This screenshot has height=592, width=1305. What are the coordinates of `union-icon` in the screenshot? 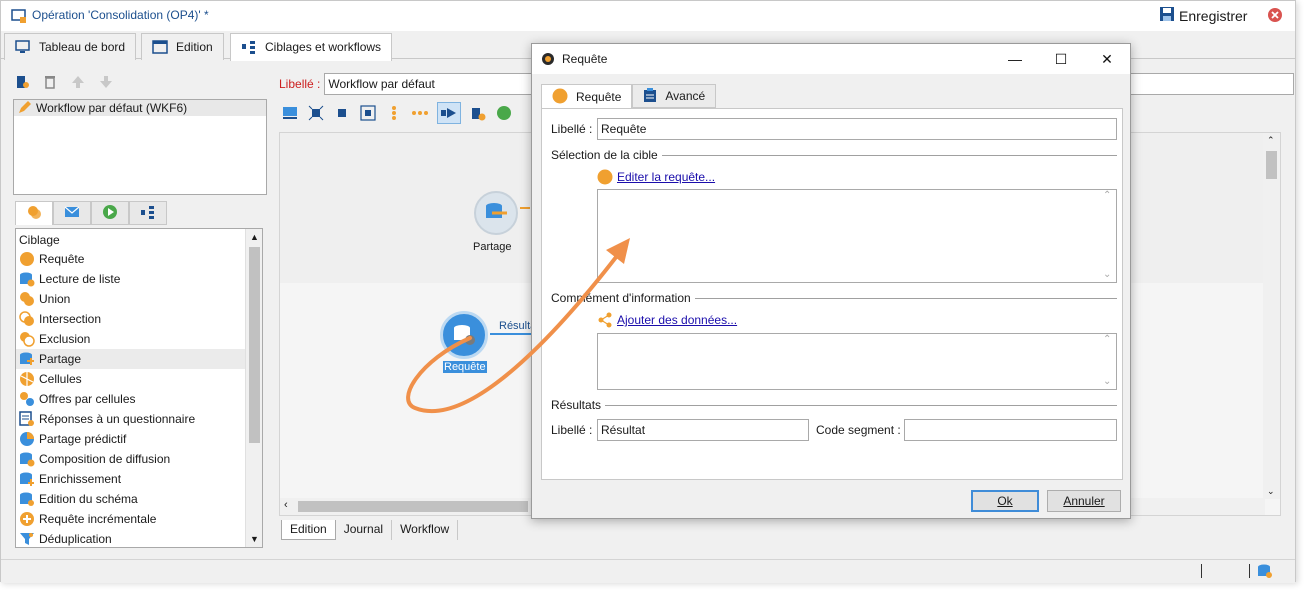 It's located at (27, 299).